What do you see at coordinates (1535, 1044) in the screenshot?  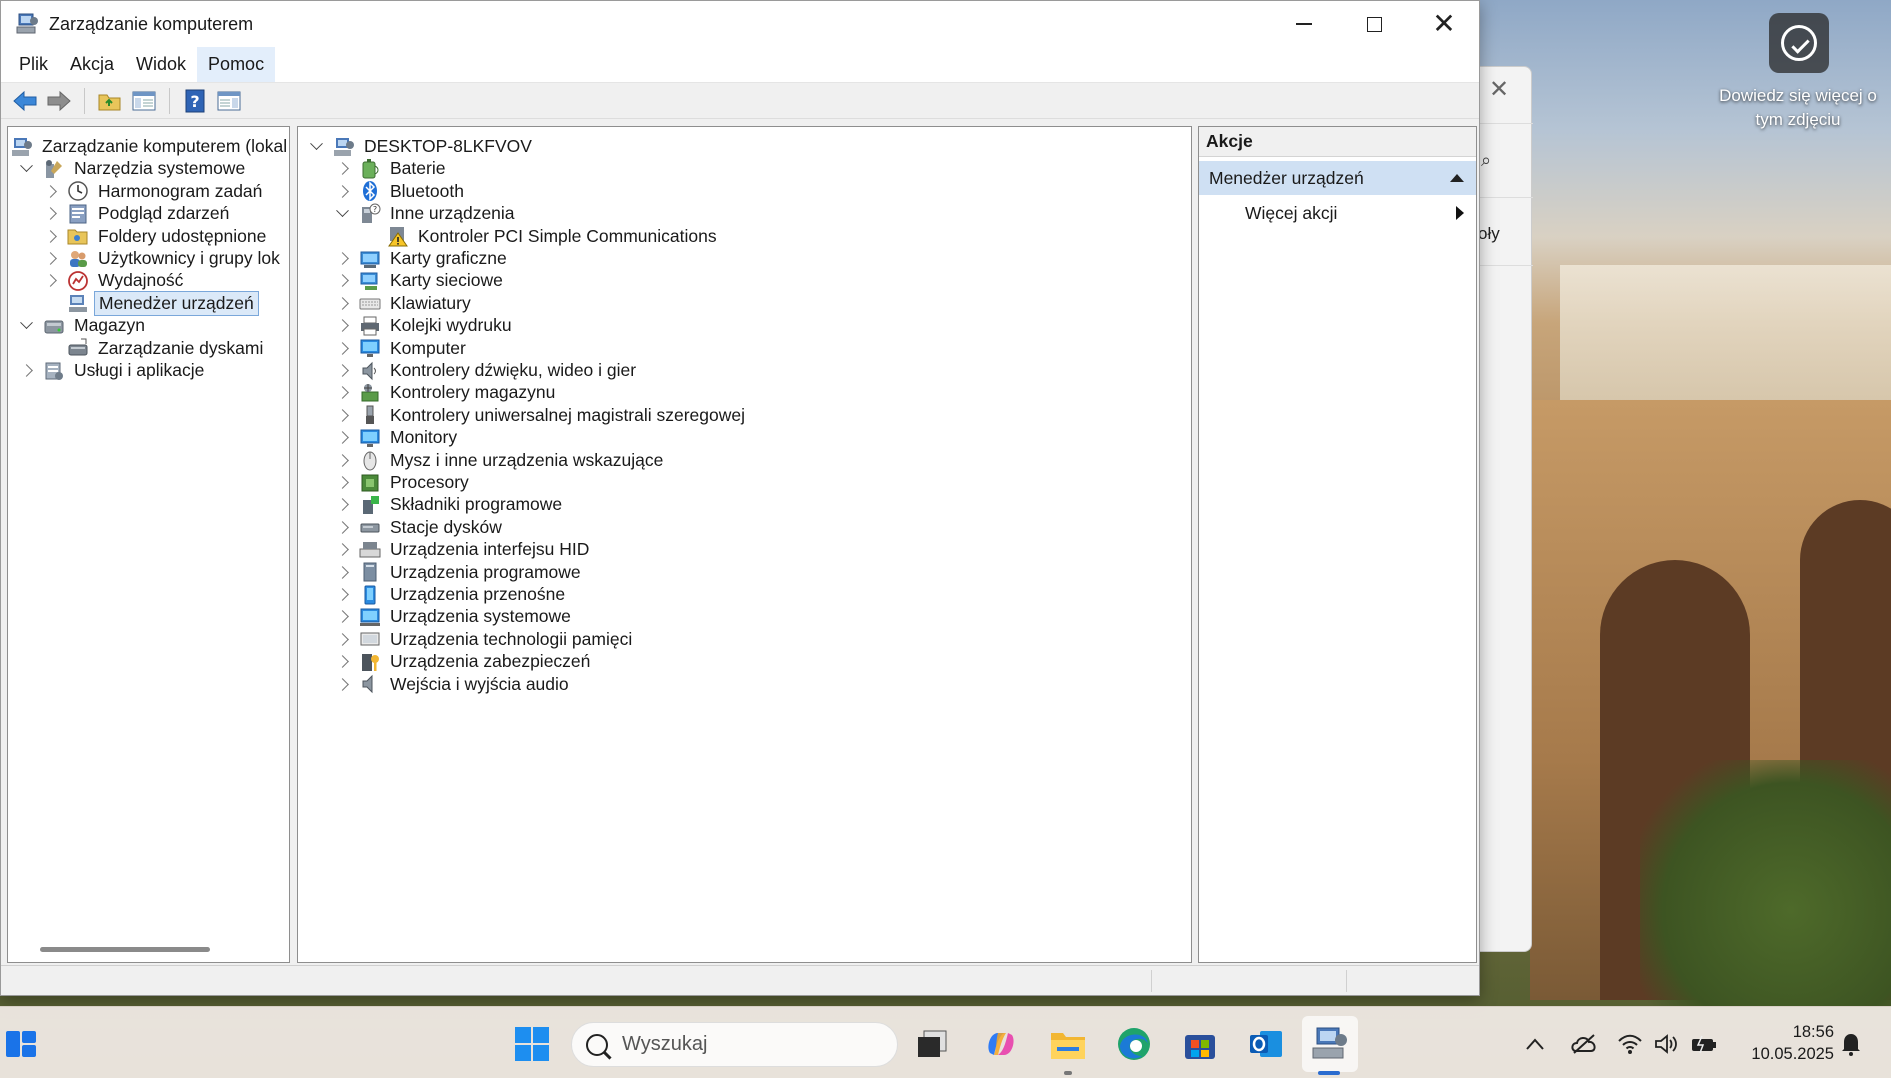 I see `show-hidden-icons-button` at bounding box center [1535, 1044].